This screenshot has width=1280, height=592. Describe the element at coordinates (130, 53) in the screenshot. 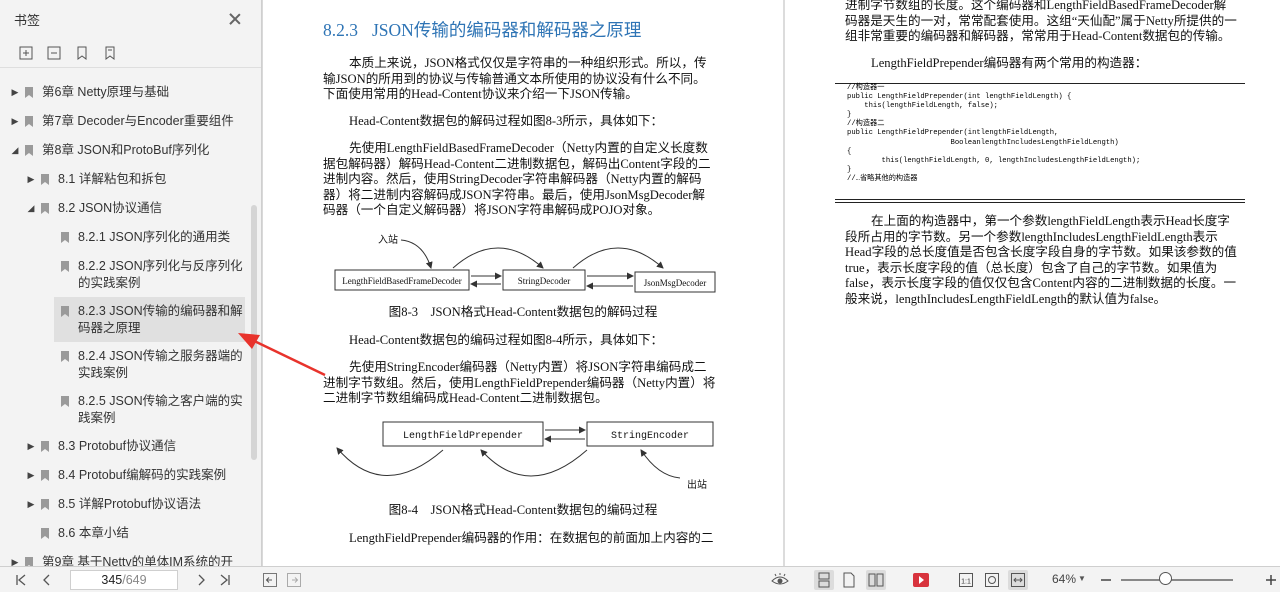

I see `sidebar-toolbar` at that location.